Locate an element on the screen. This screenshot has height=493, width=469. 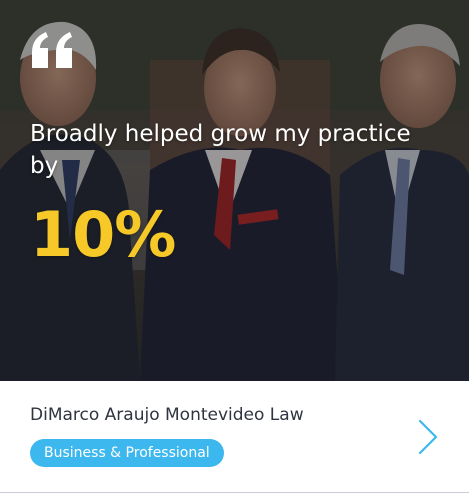
category-tag: Business & Professional is located at coordinates (127, 453).